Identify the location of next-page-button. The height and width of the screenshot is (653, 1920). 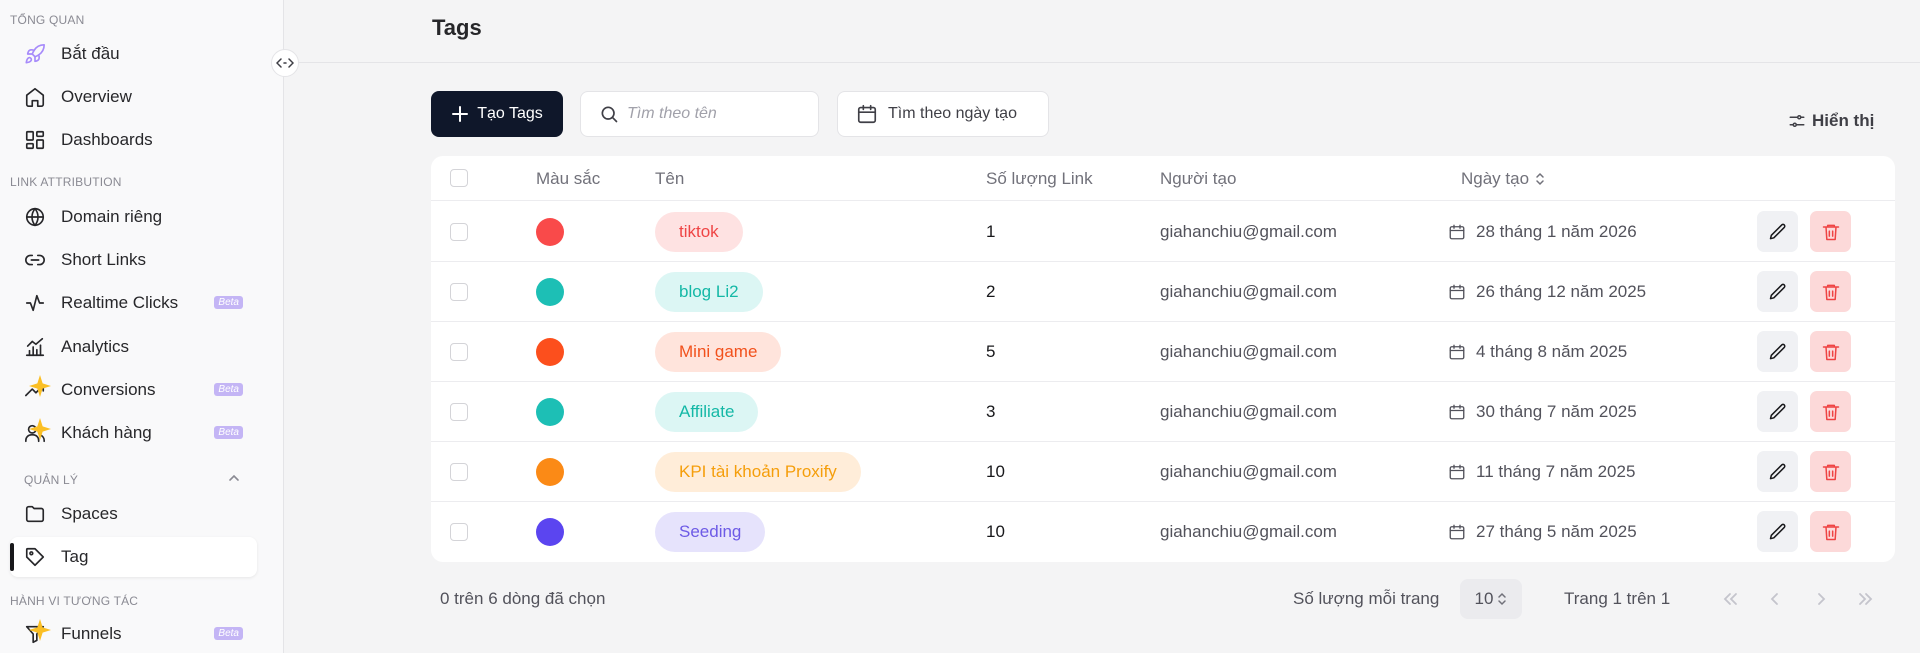
(1821, 599).